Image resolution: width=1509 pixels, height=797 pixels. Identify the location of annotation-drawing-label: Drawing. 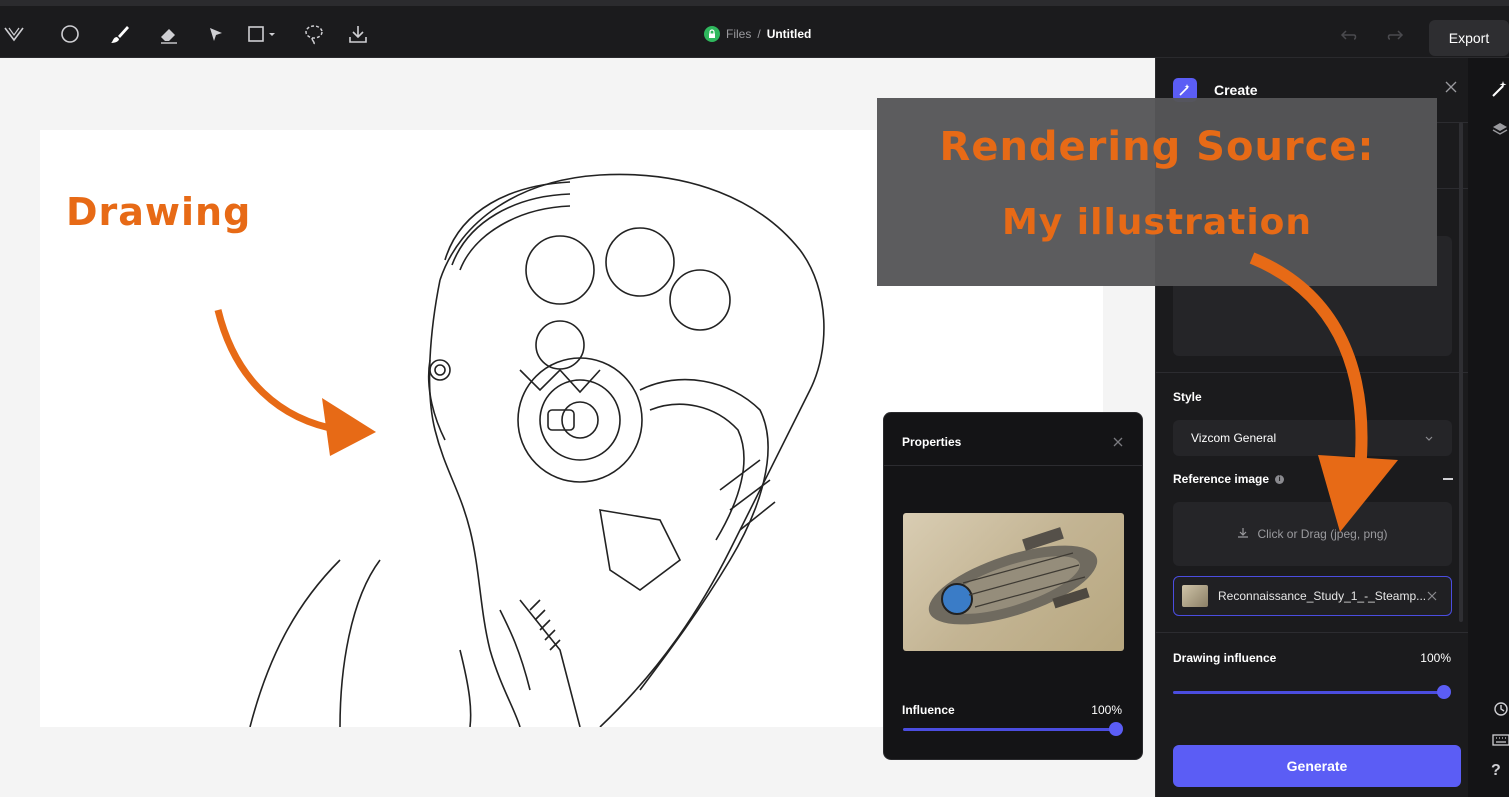
(159, 212).